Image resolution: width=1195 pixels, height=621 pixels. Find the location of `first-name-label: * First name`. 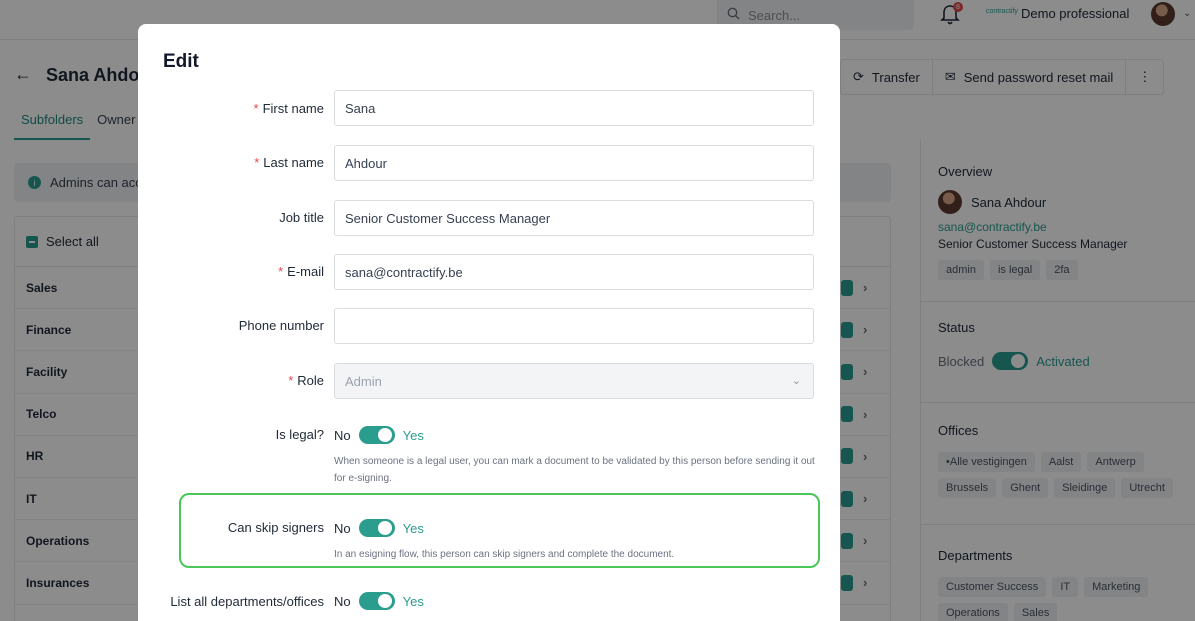

first-name-label: * First name is located at coordinates (289, 108).